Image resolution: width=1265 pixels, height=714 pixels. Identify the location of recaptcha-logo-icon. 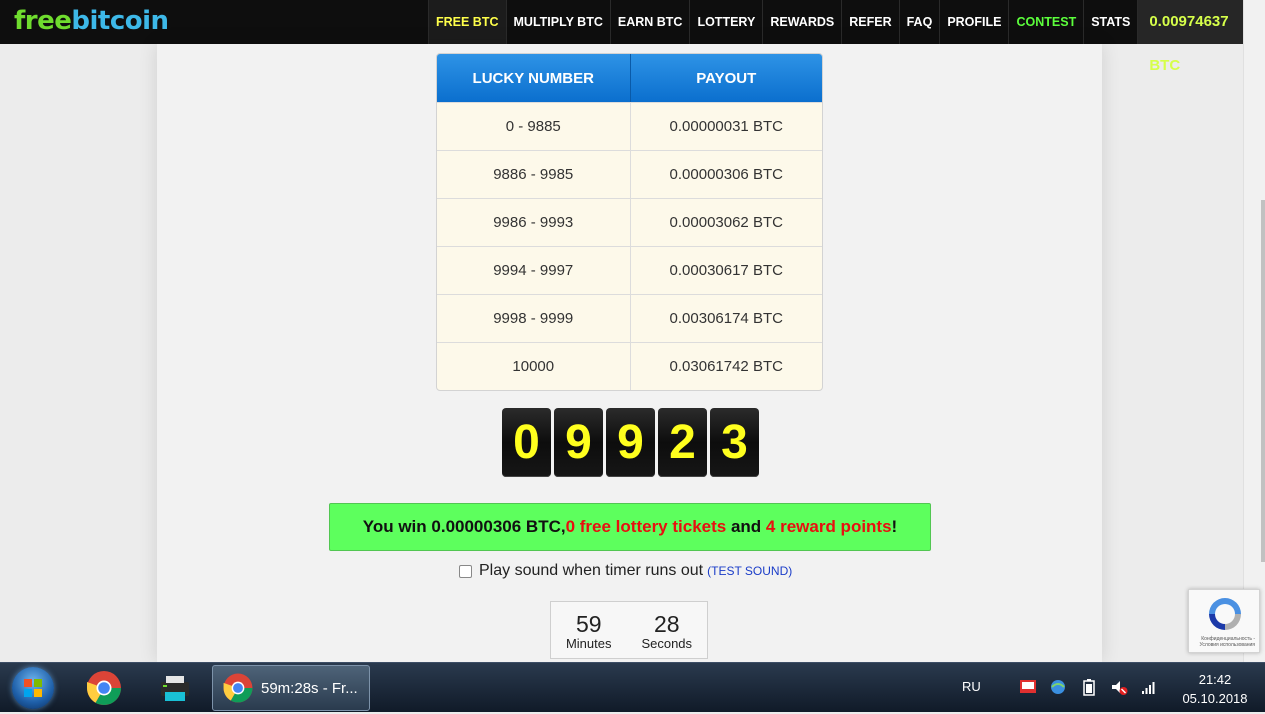
(1225, 614).